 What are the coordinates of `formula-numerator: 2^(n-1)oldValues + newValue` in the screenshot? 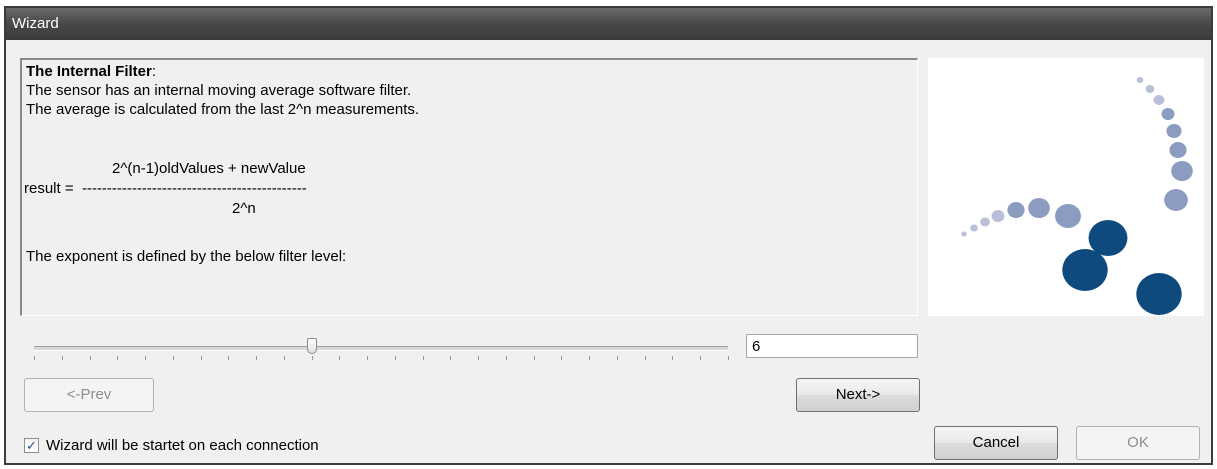 It's located at (209, 168).